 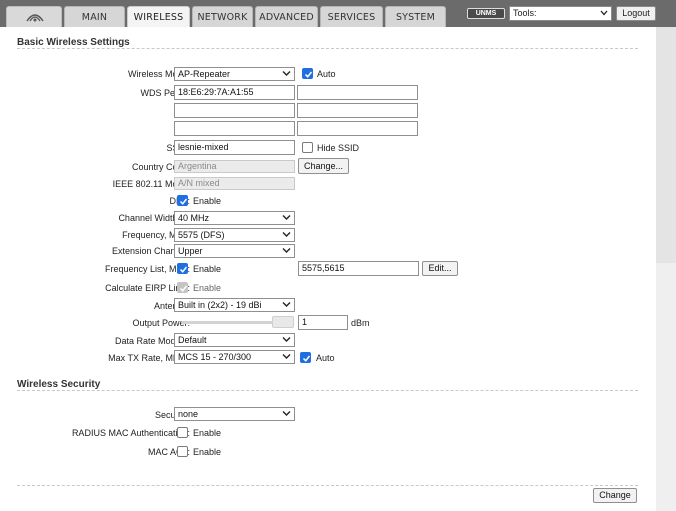 I want to click on ubiquiti-logo-icon, so click(x=35, y=18).